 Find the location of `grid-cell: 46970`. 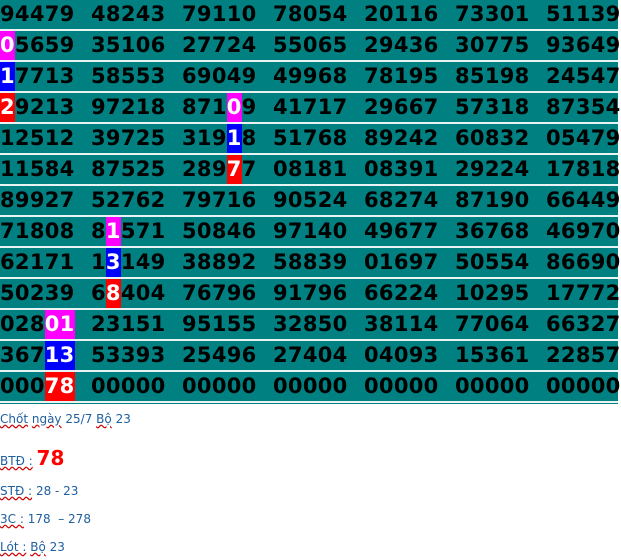

grid-cell: 46970 is located at coordinates (583, 231).